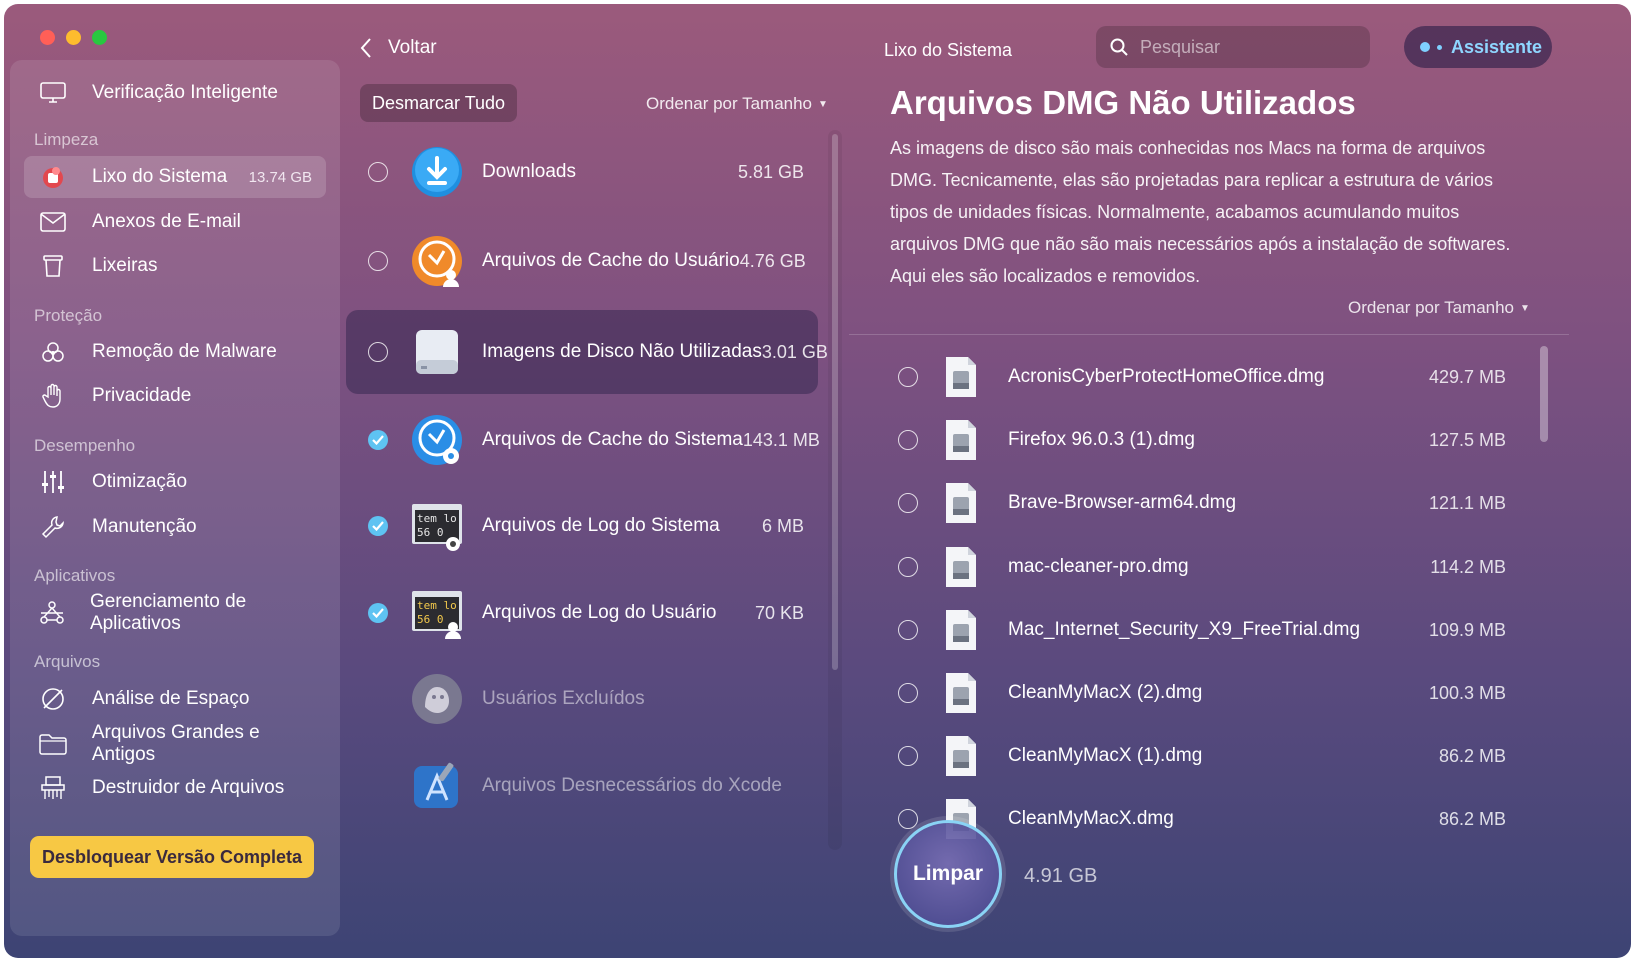 This screenshot has height=962, width=1635. What do you see at coordinates (729, 103) in the screenshot?
I see `sort-label: Ordenar por Tamanho` at bounding box center [729, 103].